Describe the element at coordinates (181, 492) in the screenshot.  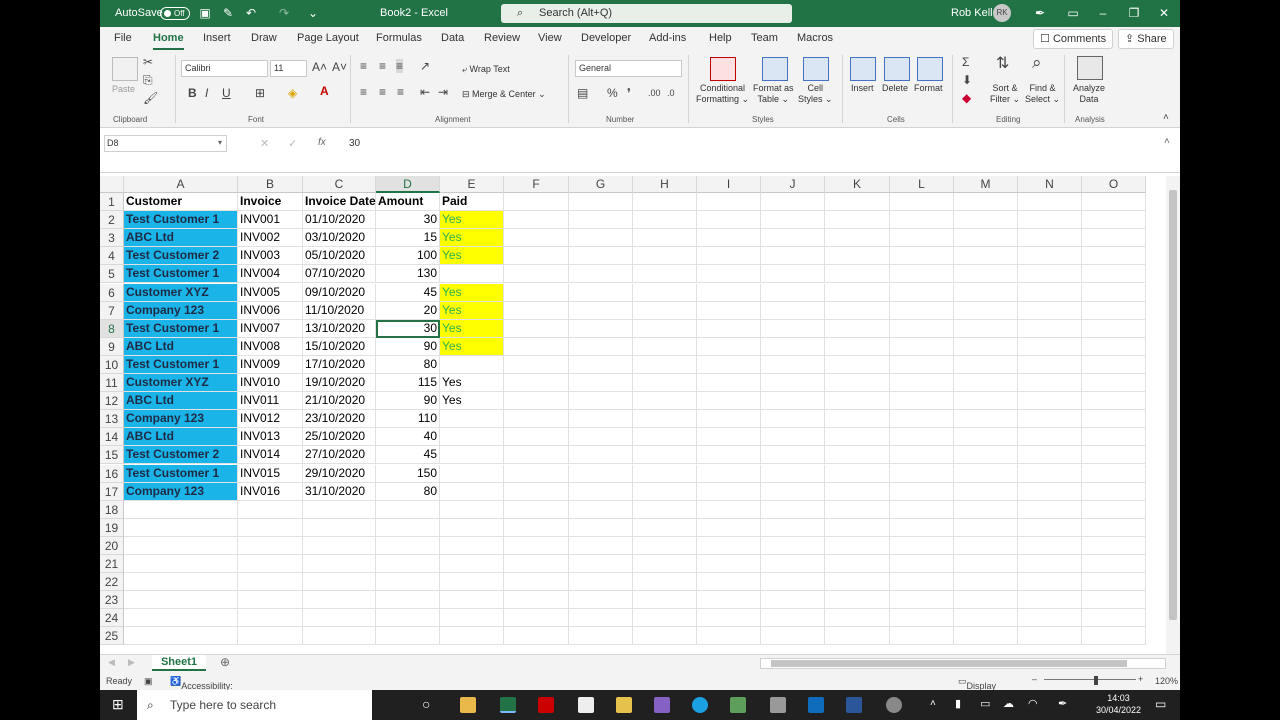
I see `cell-a17: Company 123` at that location.